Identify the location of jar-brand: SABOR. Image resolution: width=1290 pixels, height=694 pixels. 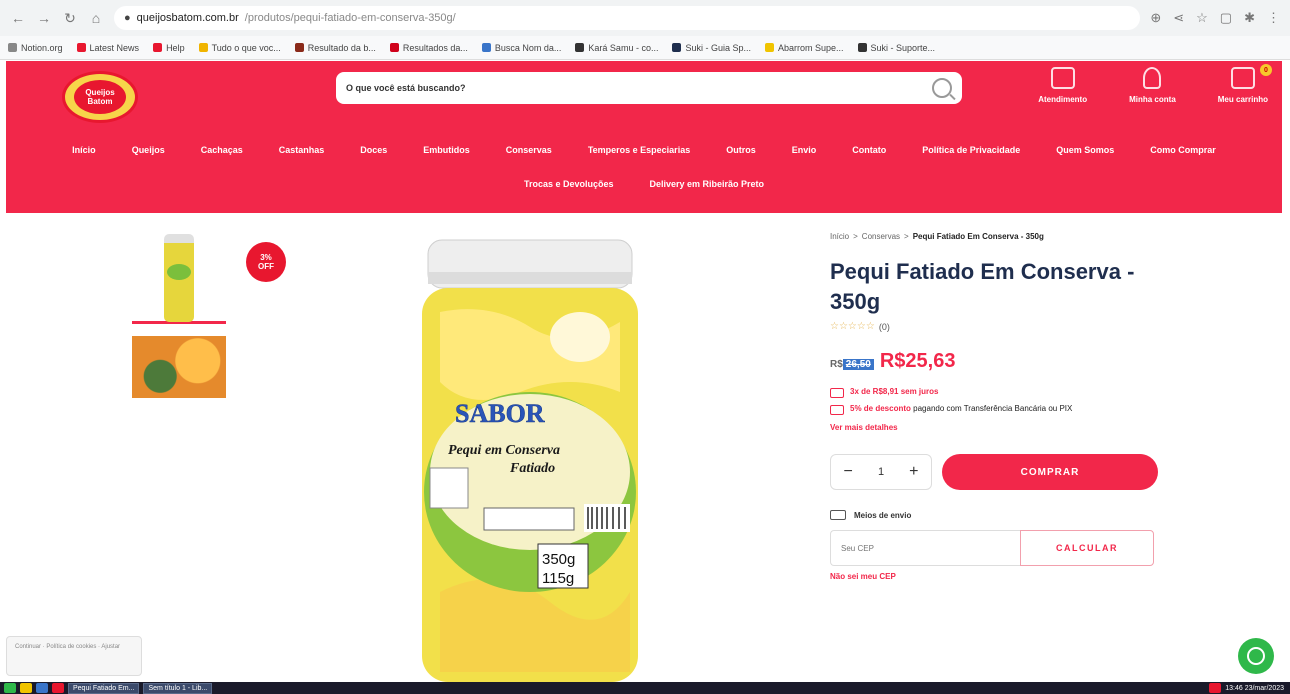
(500, 413).